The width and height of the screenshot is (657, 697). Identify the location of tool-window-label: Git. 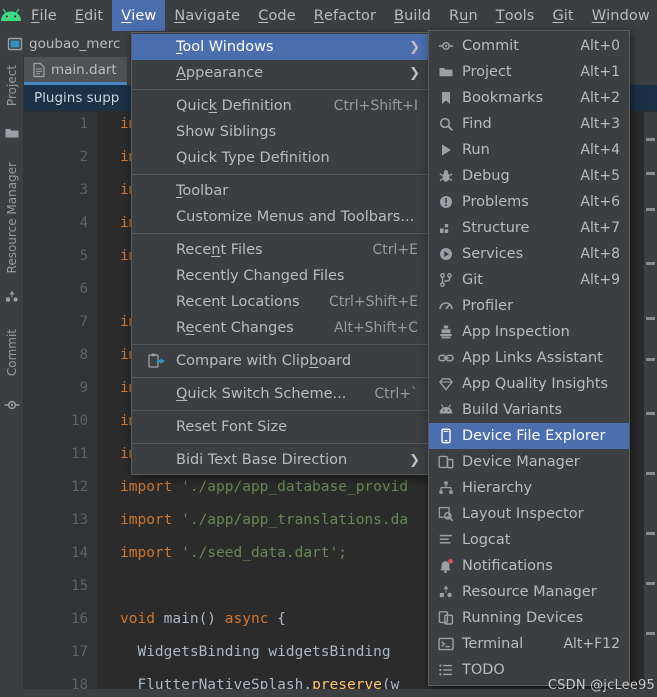
(472, 280).